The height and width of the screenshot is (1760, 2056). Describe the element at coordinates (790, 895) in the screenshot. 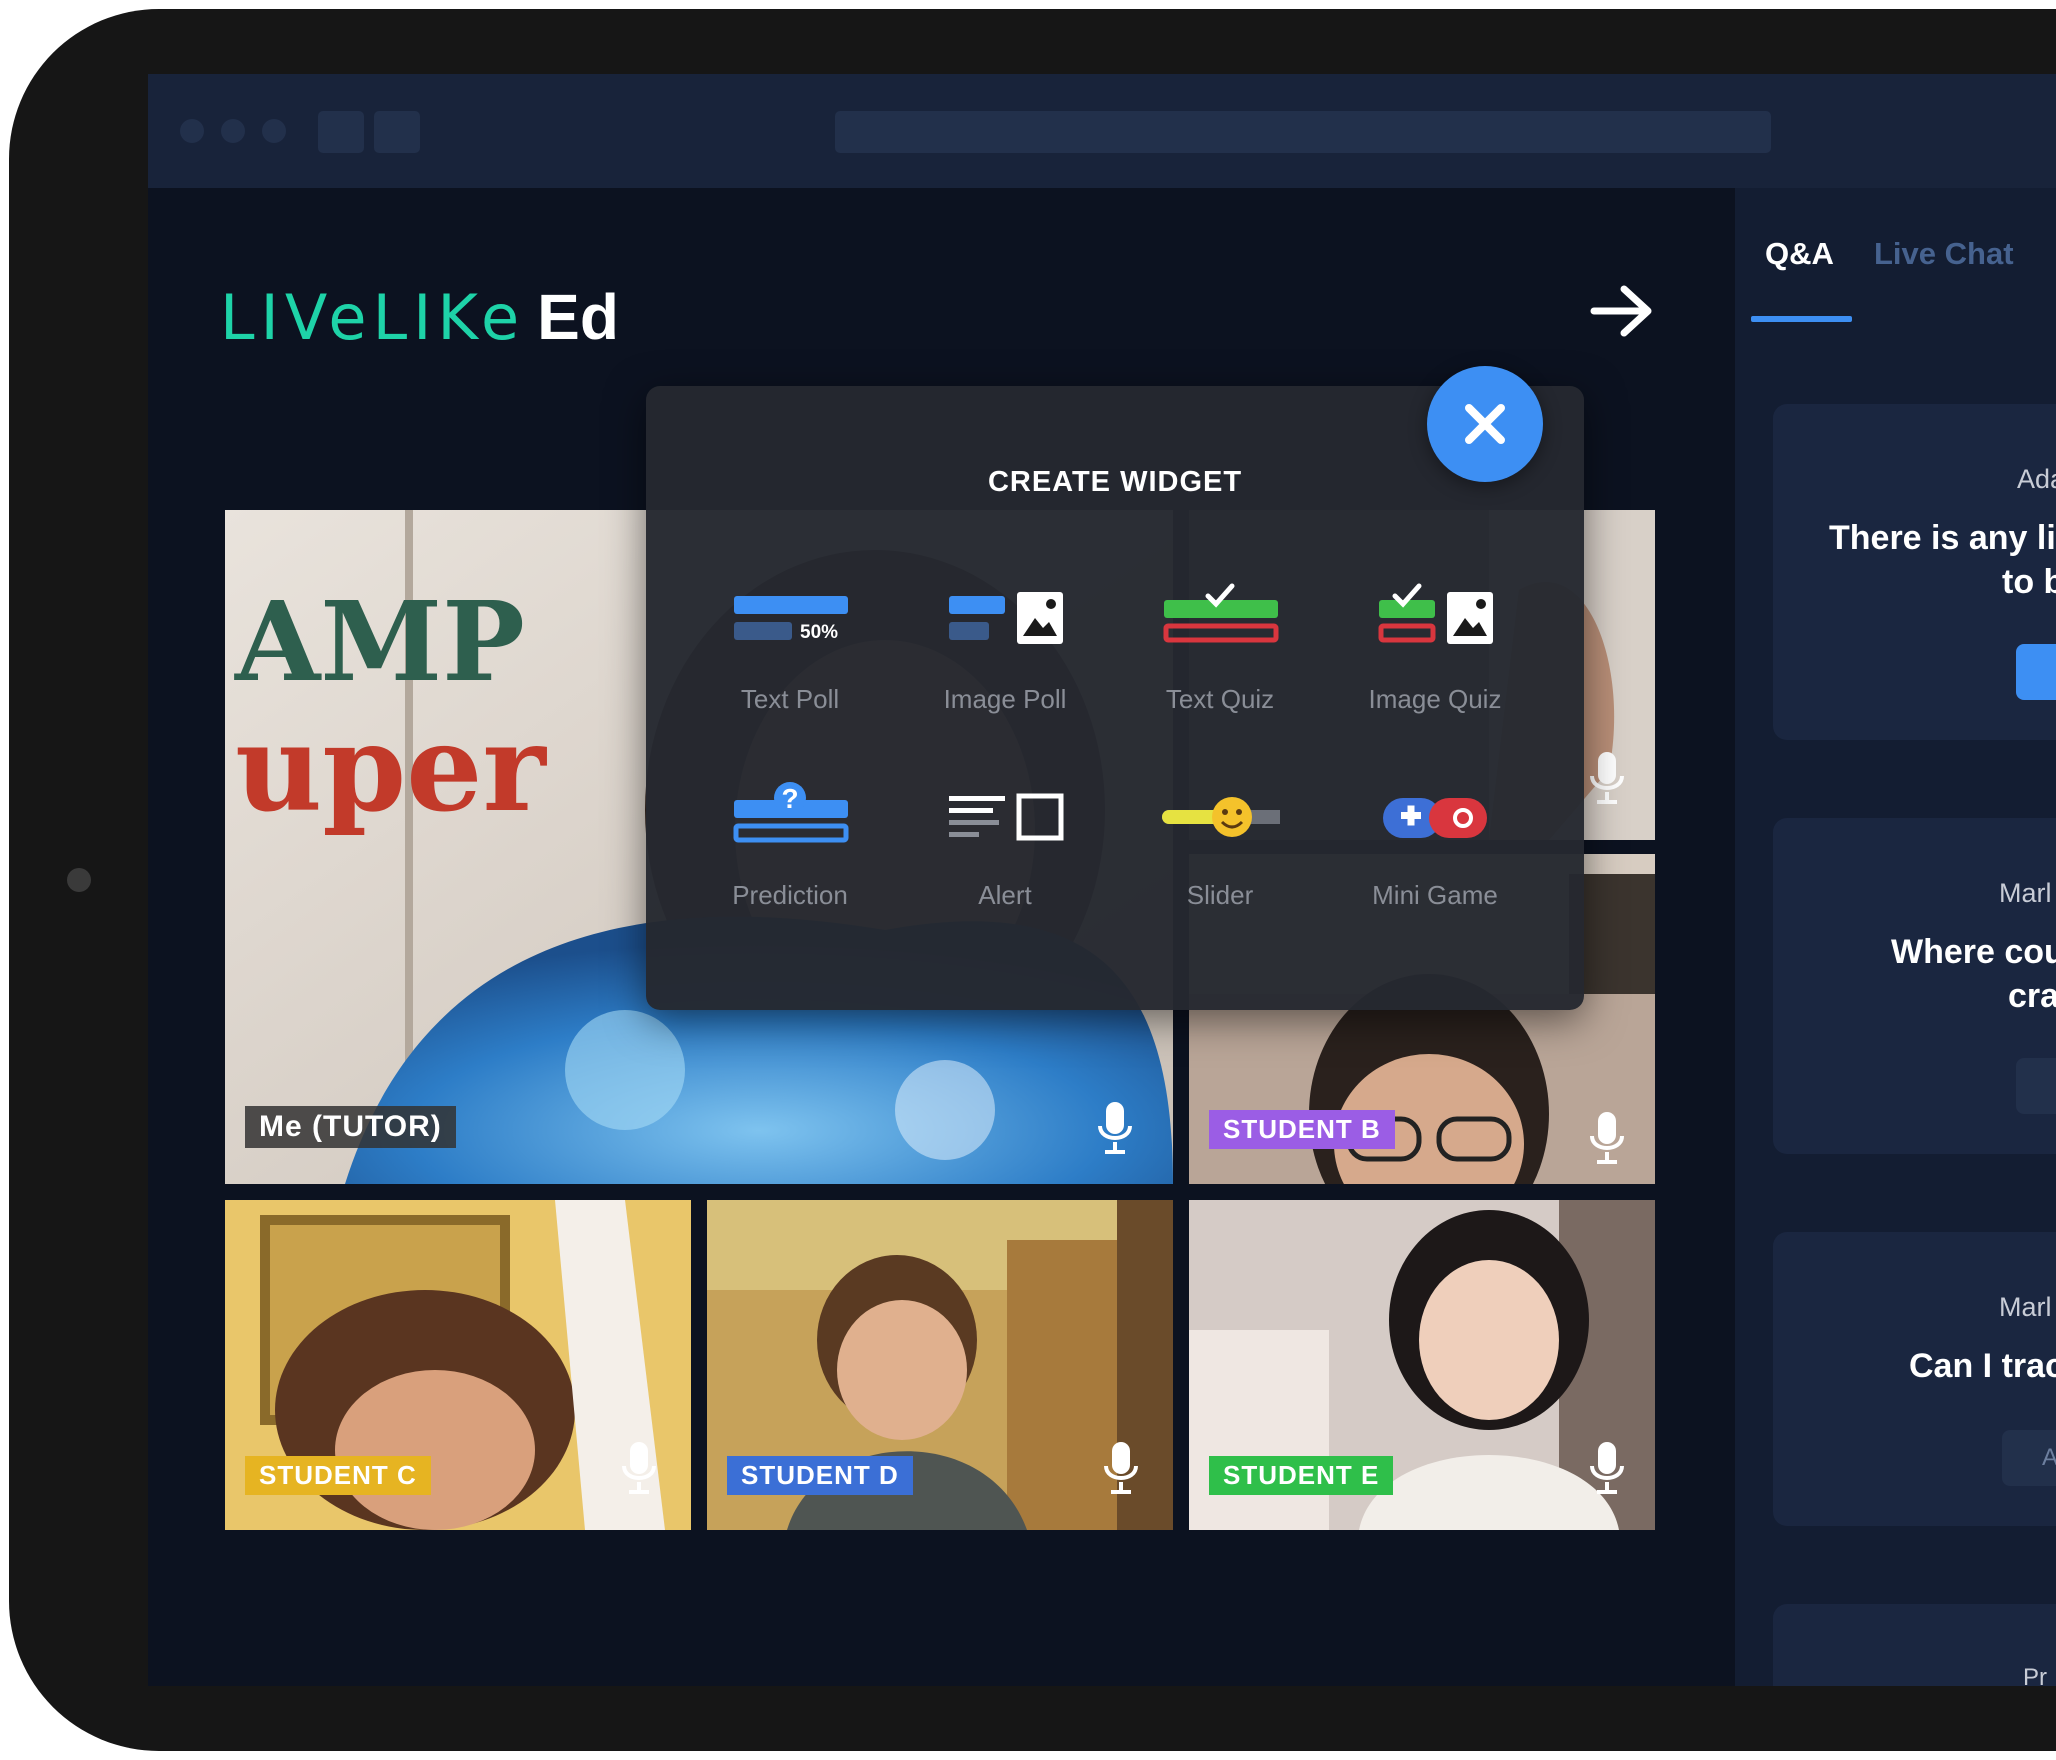

I see `widget-label: Prediction` at that location.